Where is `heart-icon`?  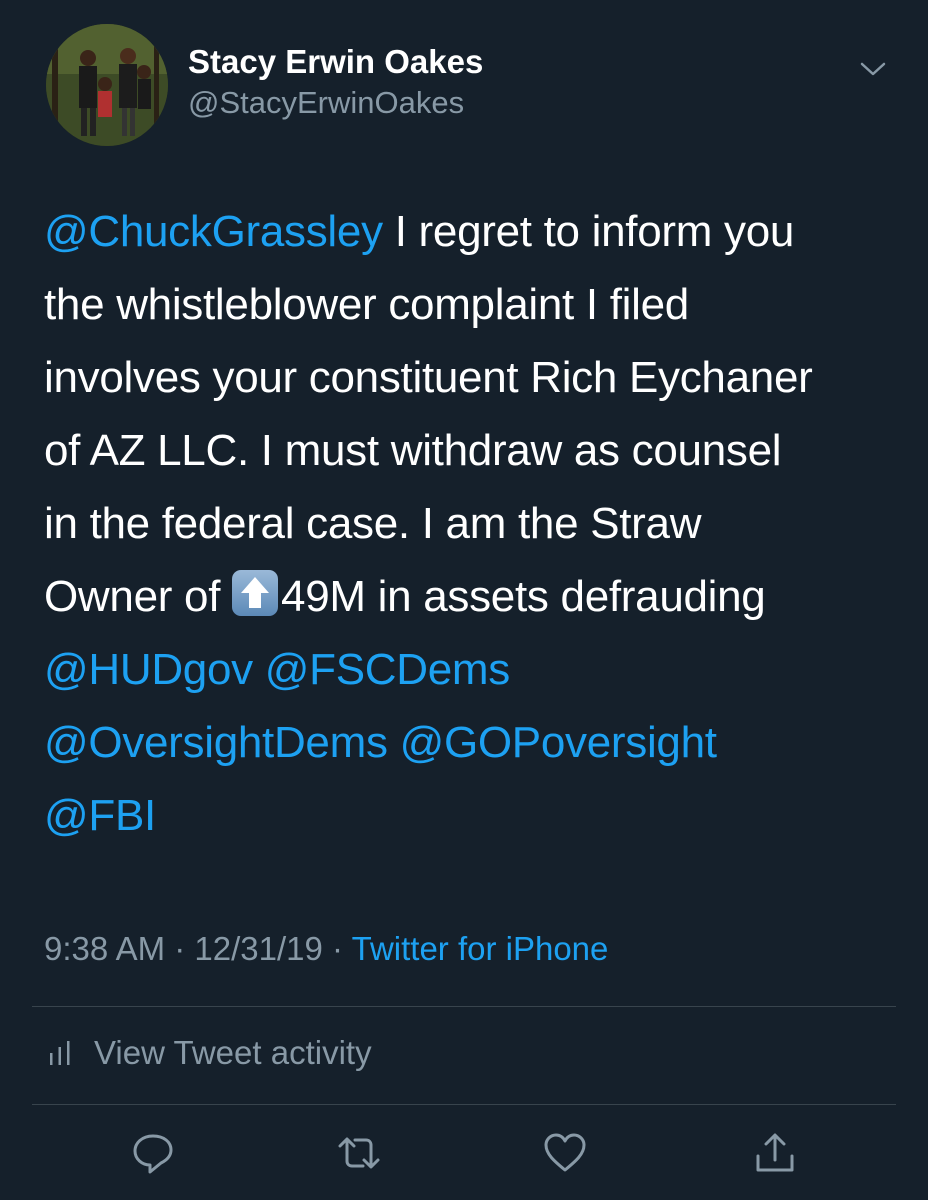
heart-icon is located at coordinates (565, 1153).